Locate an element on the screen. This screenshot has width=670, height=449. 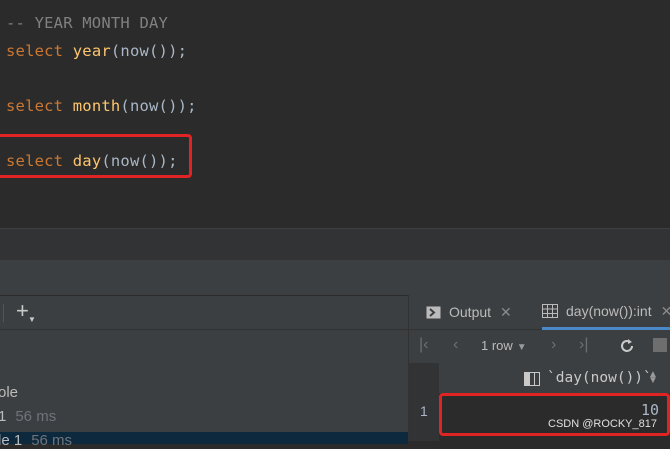
row-gutter: 1 is located at coordinates (424, 402).